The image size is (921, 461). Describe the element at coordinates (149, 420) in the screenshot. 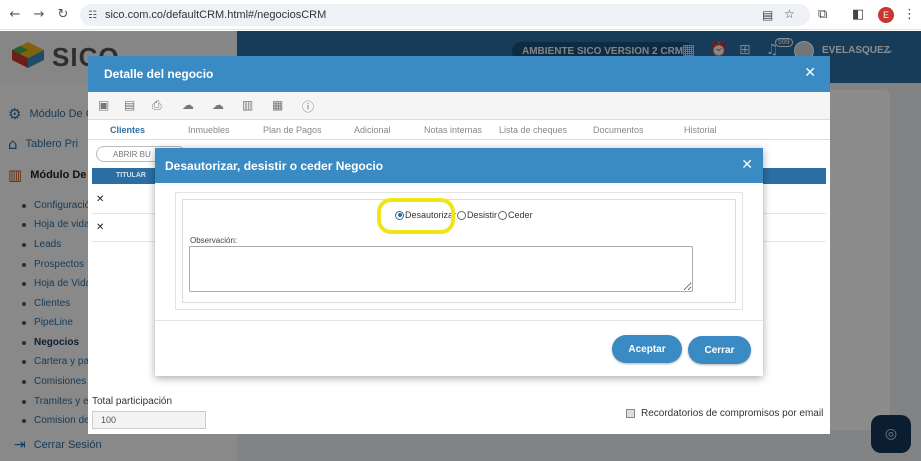

I see `total-participacion-input: 100` at that location.